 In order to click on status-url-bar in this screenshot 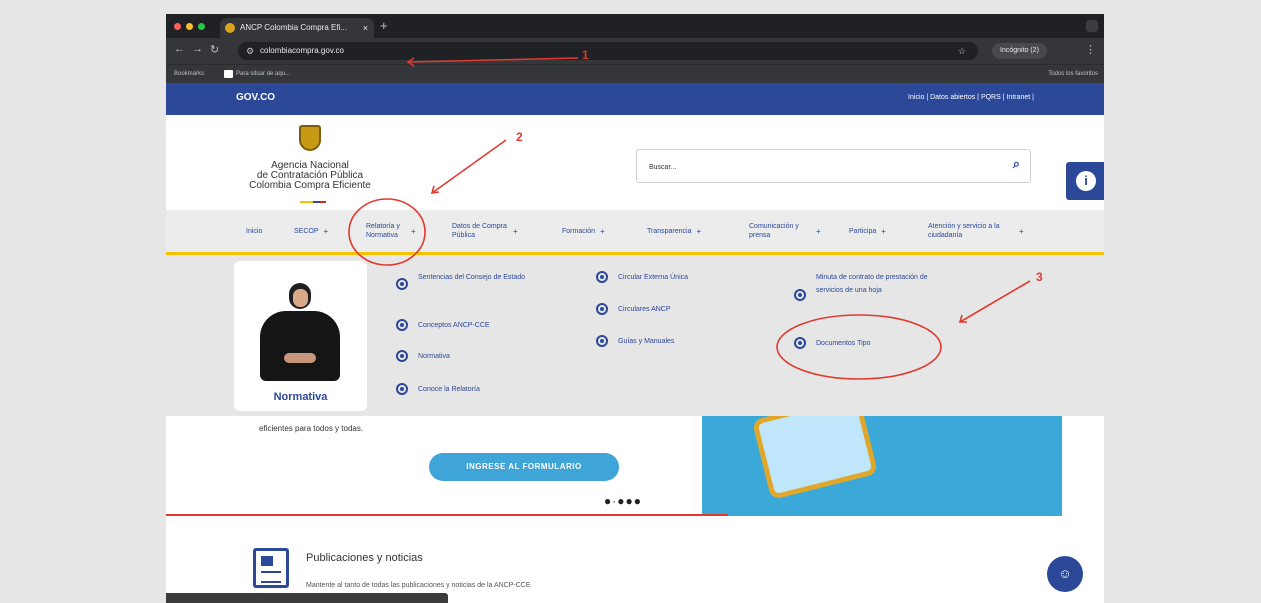, I will do `click(307, 598)`.